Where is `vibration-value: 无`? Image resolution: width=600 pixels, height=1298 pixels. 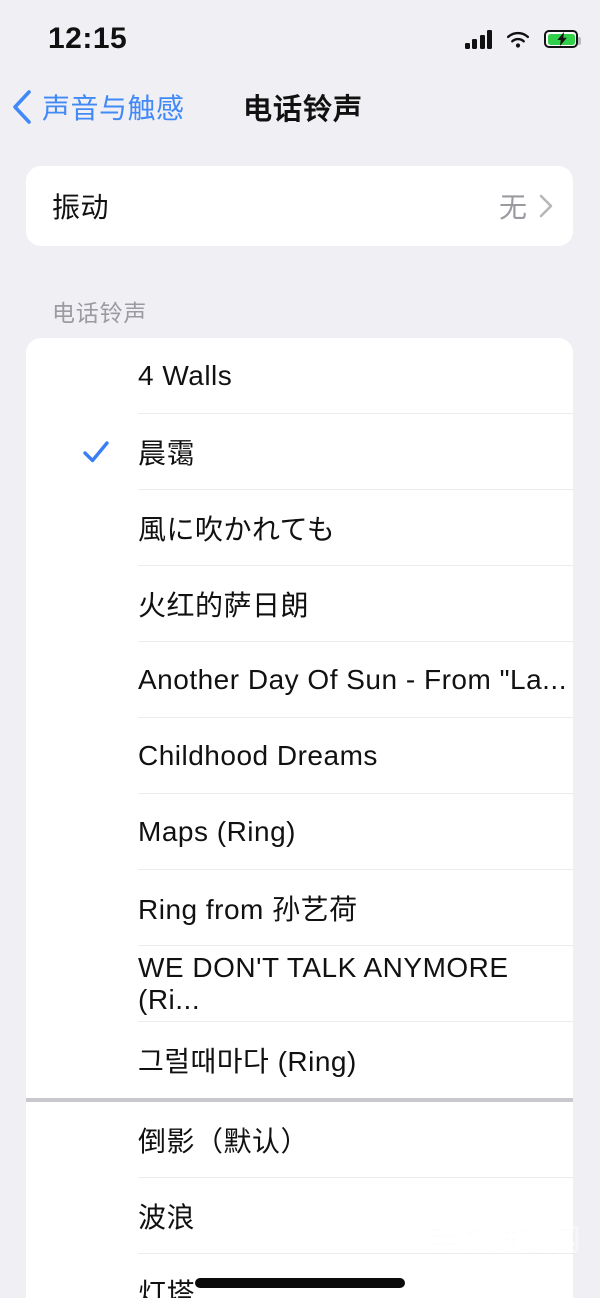 vibration-value: 无 is located at coordinates (512, 207).